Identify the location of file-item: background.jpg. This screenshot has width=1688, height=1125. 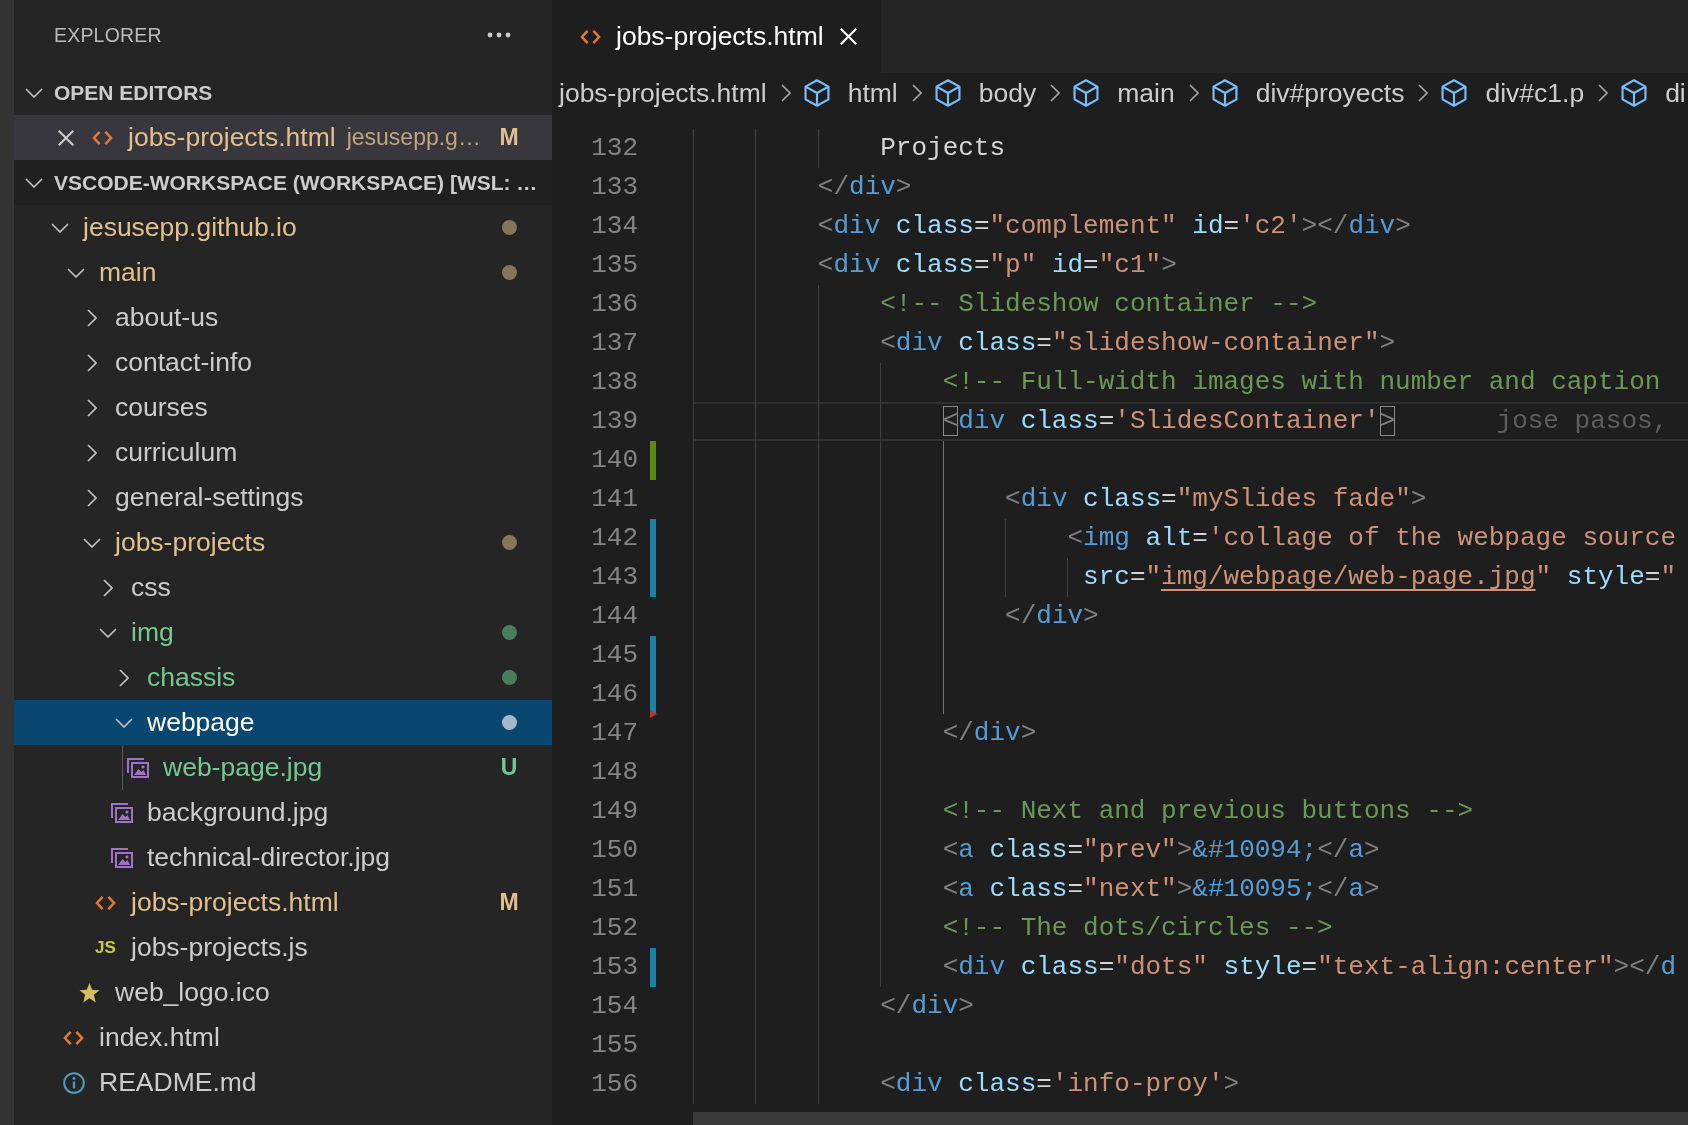
(283, 812).